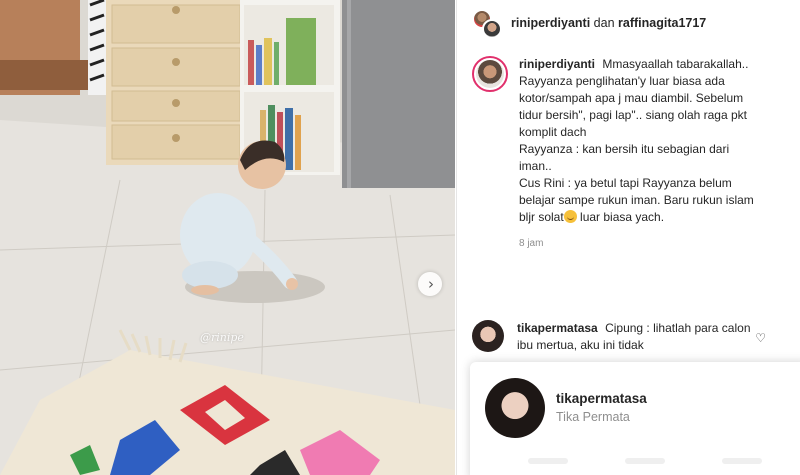 This screenshot has width=800, height=475. What do you see at coordinates (492, 28) in the screenshot?
I see `avatar` at bounding box center [492, 28].